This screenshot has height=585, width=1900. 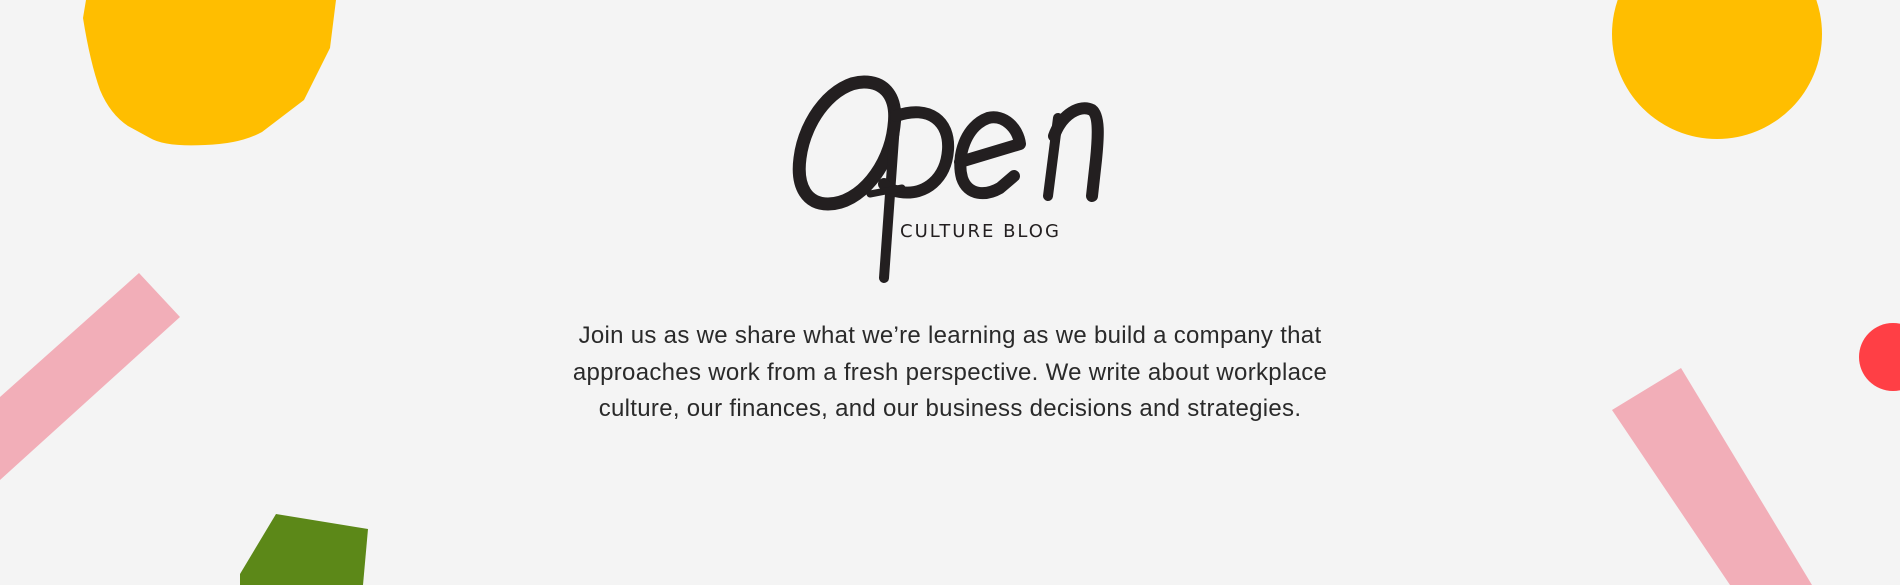 What do you see at coordinates (980, 231) in the screenshot?
I see `blog-subtitle: CULTURE BLOG` at bounding box center [980, 231].